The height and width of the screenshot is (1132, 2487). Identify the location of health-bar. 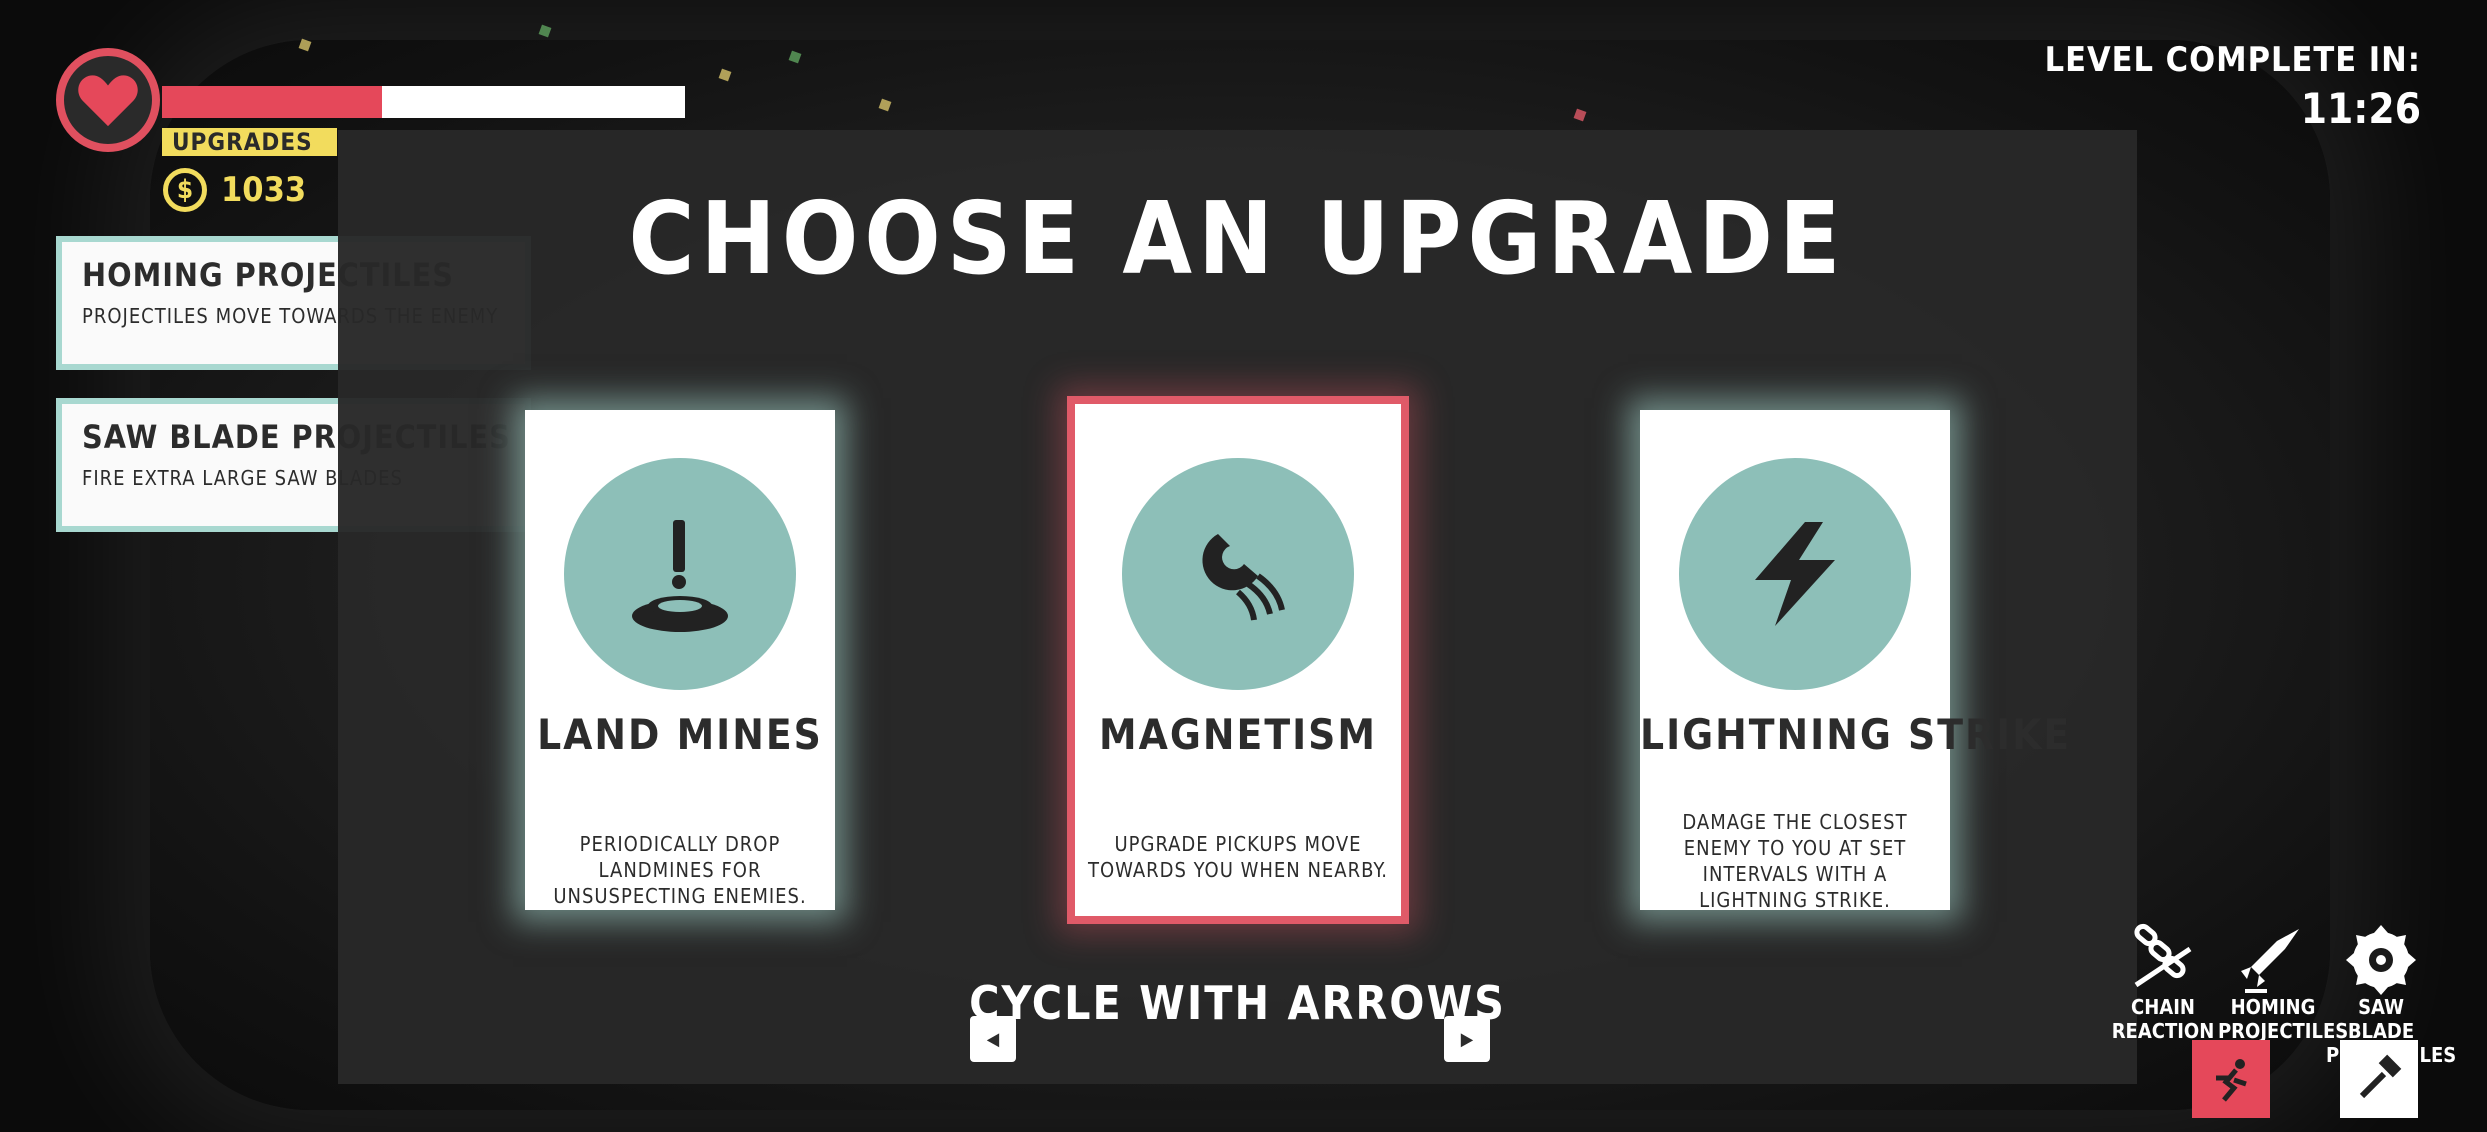
(423, 102).